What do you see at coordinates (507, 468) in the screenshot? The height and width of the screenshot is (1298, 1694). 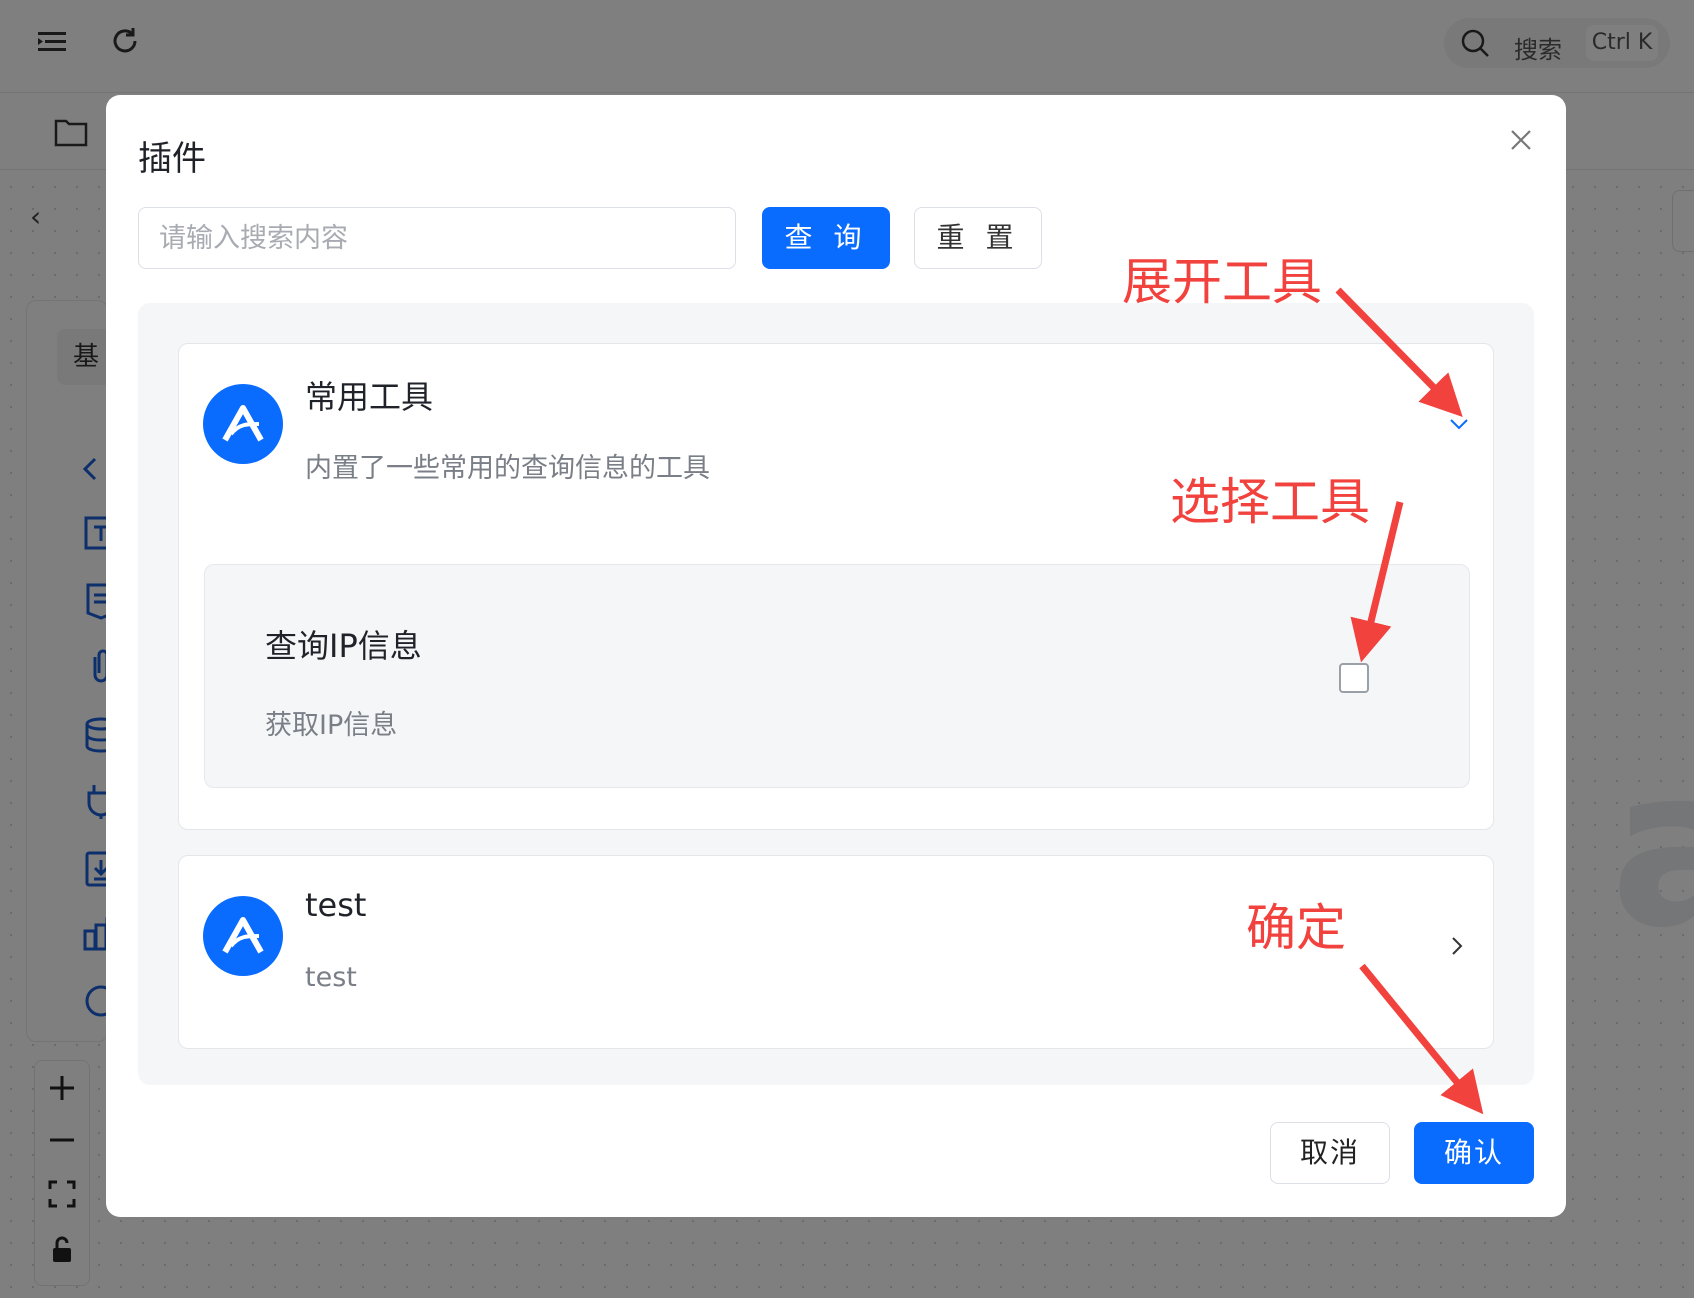 I see `plugin-description: 内置了一些常用的查询信息的工具` at bounding box center [507, 468].